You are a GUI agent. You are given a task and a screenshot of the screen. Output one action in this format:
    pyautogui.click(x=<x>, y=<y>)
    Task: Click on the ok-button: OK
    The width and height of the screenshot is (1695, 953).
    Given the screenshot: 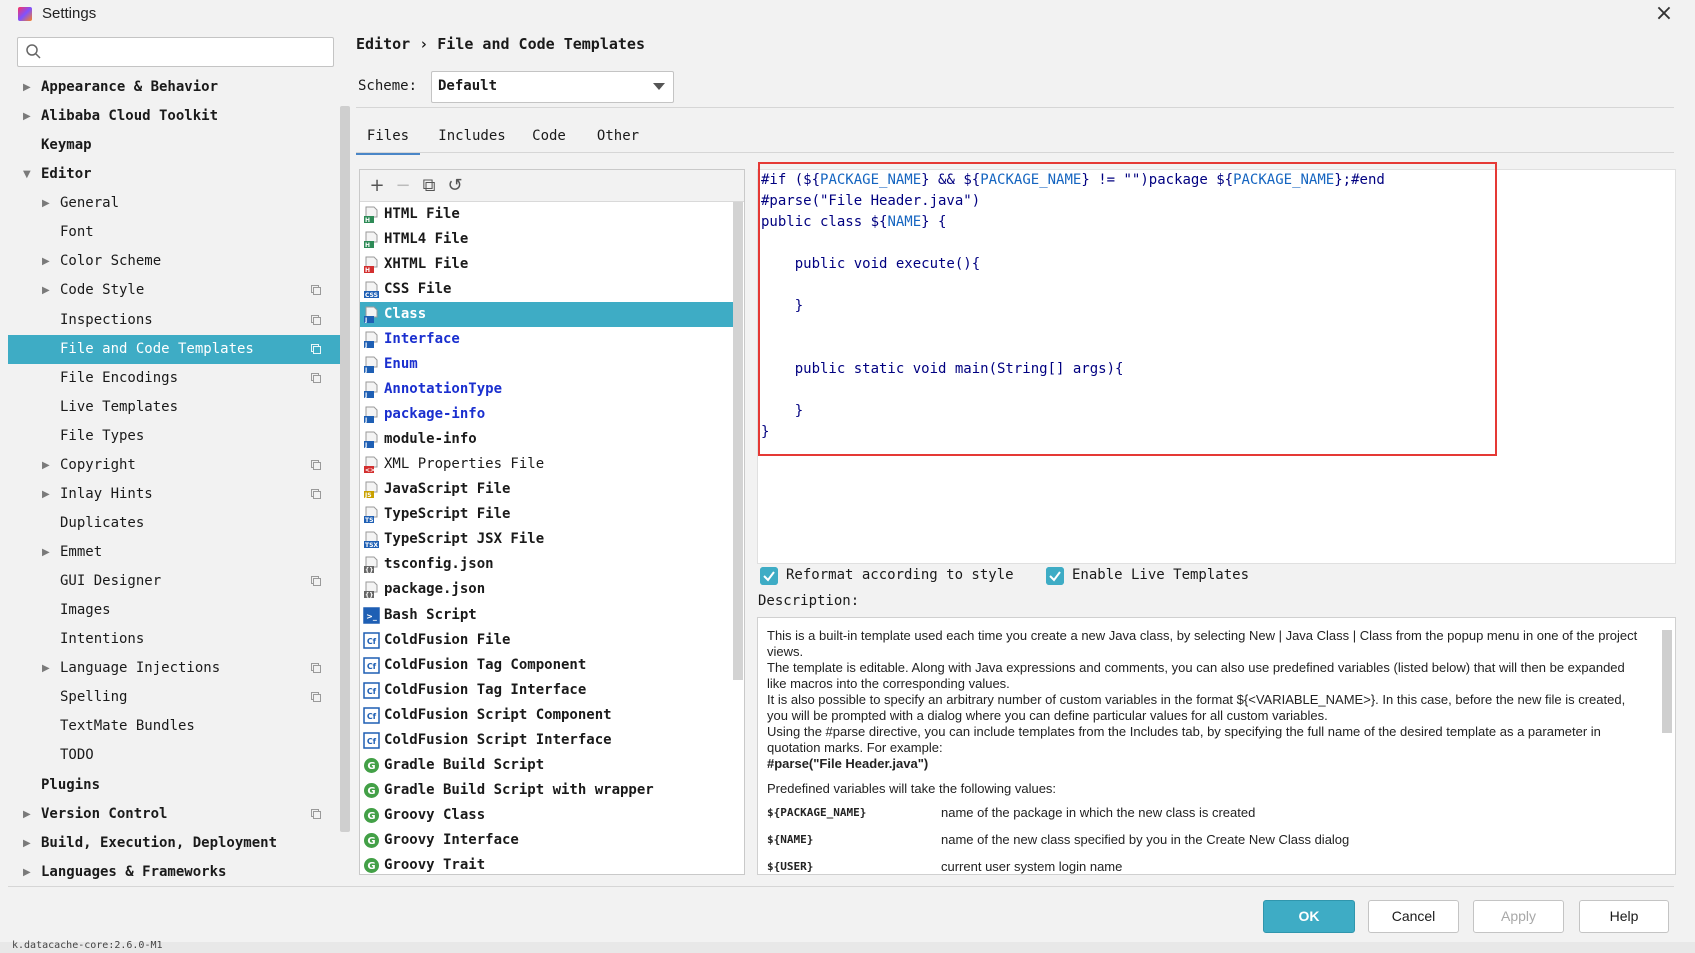 What is the action you would take?
    pyautogui.click(x=1309, y=916)
    